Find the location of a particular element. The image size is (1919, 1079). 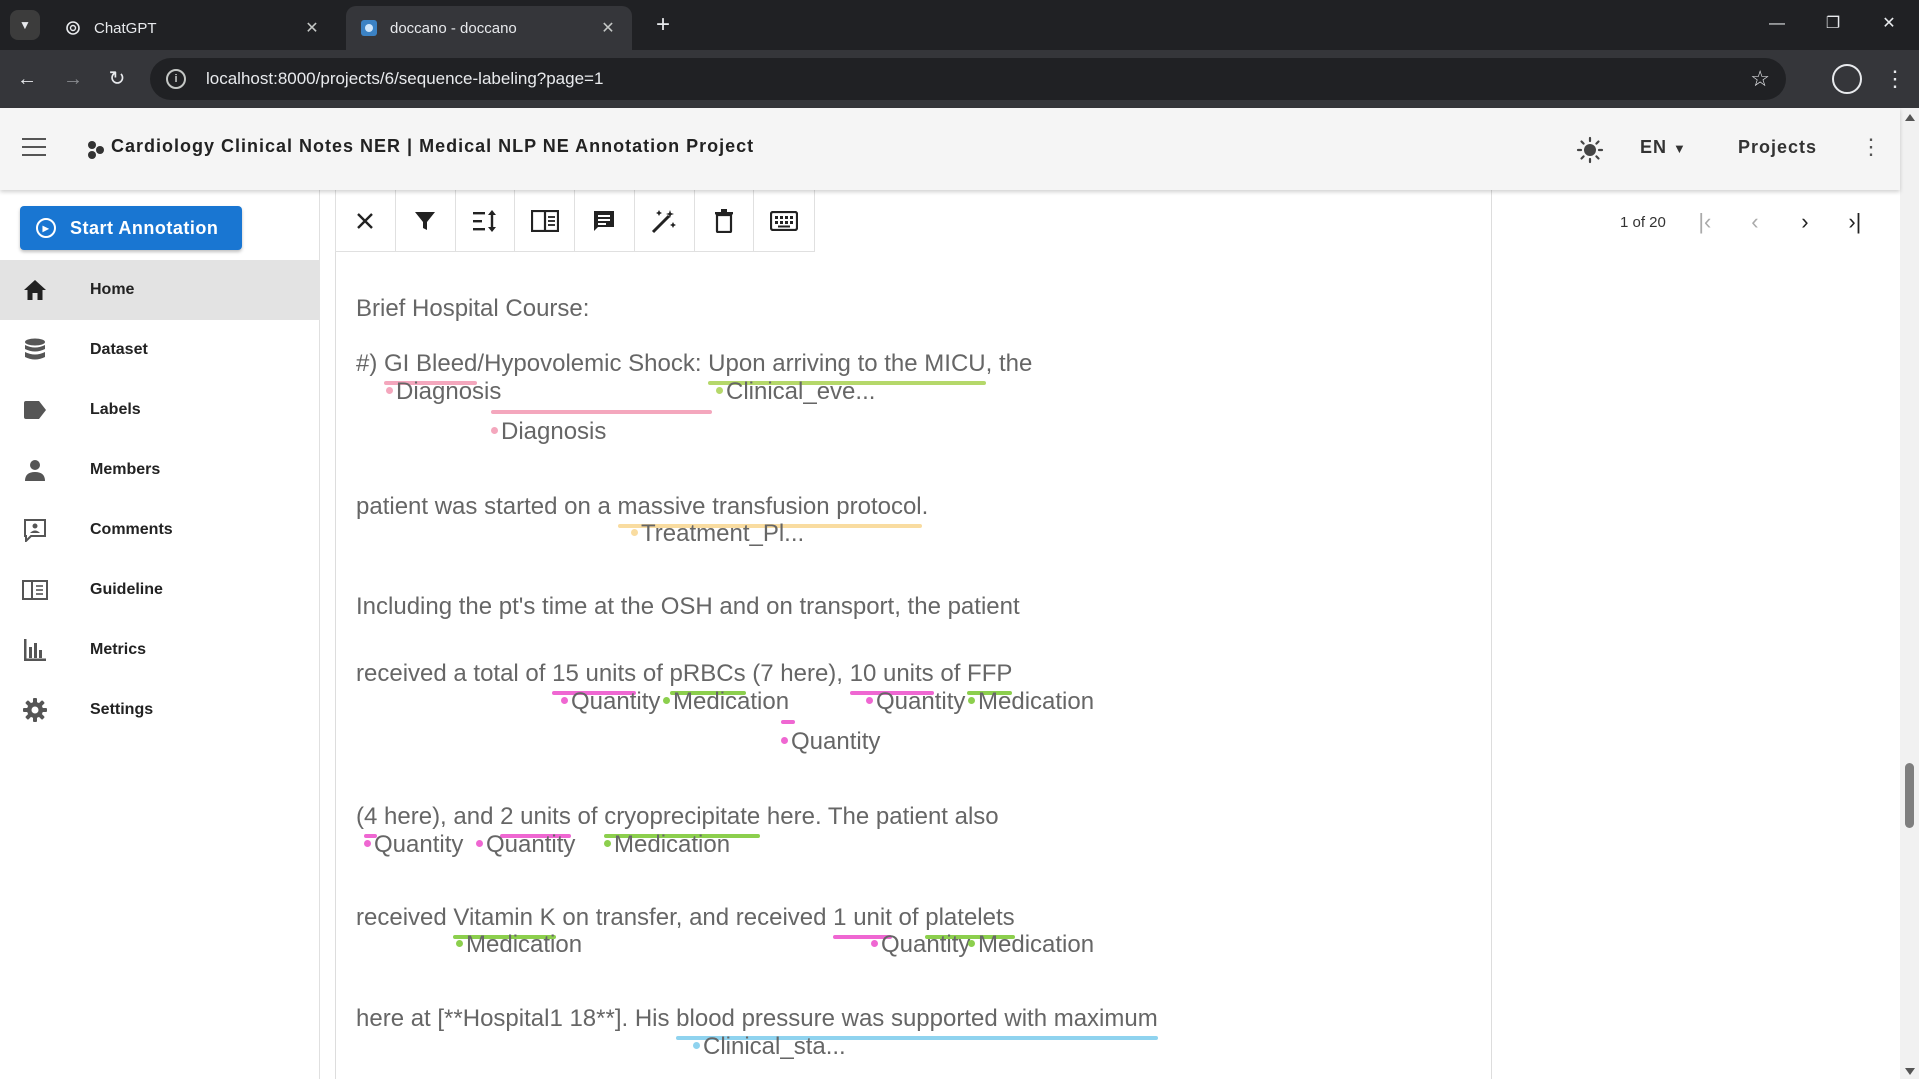

reload-icon: ↻ is located at coordinates (117, 79).